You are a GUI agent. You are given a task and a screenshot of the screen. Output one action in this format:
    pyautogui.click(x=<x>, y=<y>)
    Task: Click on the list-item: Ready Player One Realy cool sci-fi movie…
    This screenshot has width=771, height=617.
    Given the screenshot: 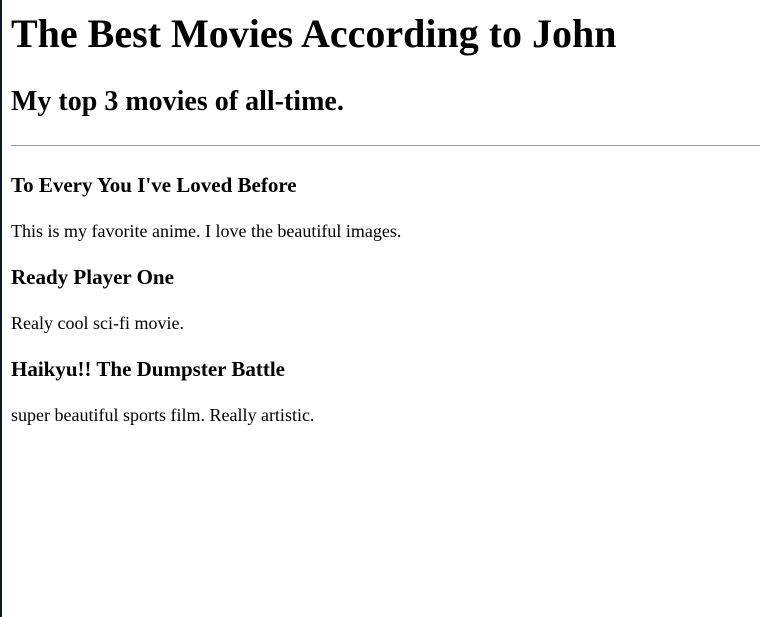 What is the action you would take?
    pyautogui.click(x=386, y=299)
    